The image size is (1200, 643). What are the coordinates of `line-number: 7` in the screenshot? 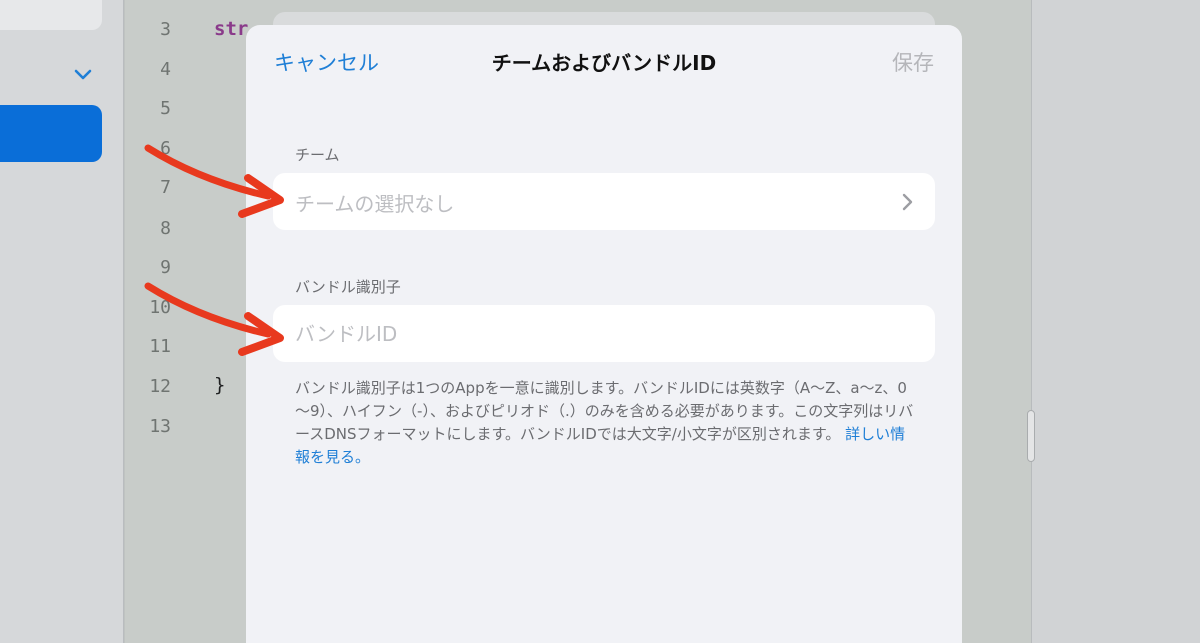 It's located at (165, 187).